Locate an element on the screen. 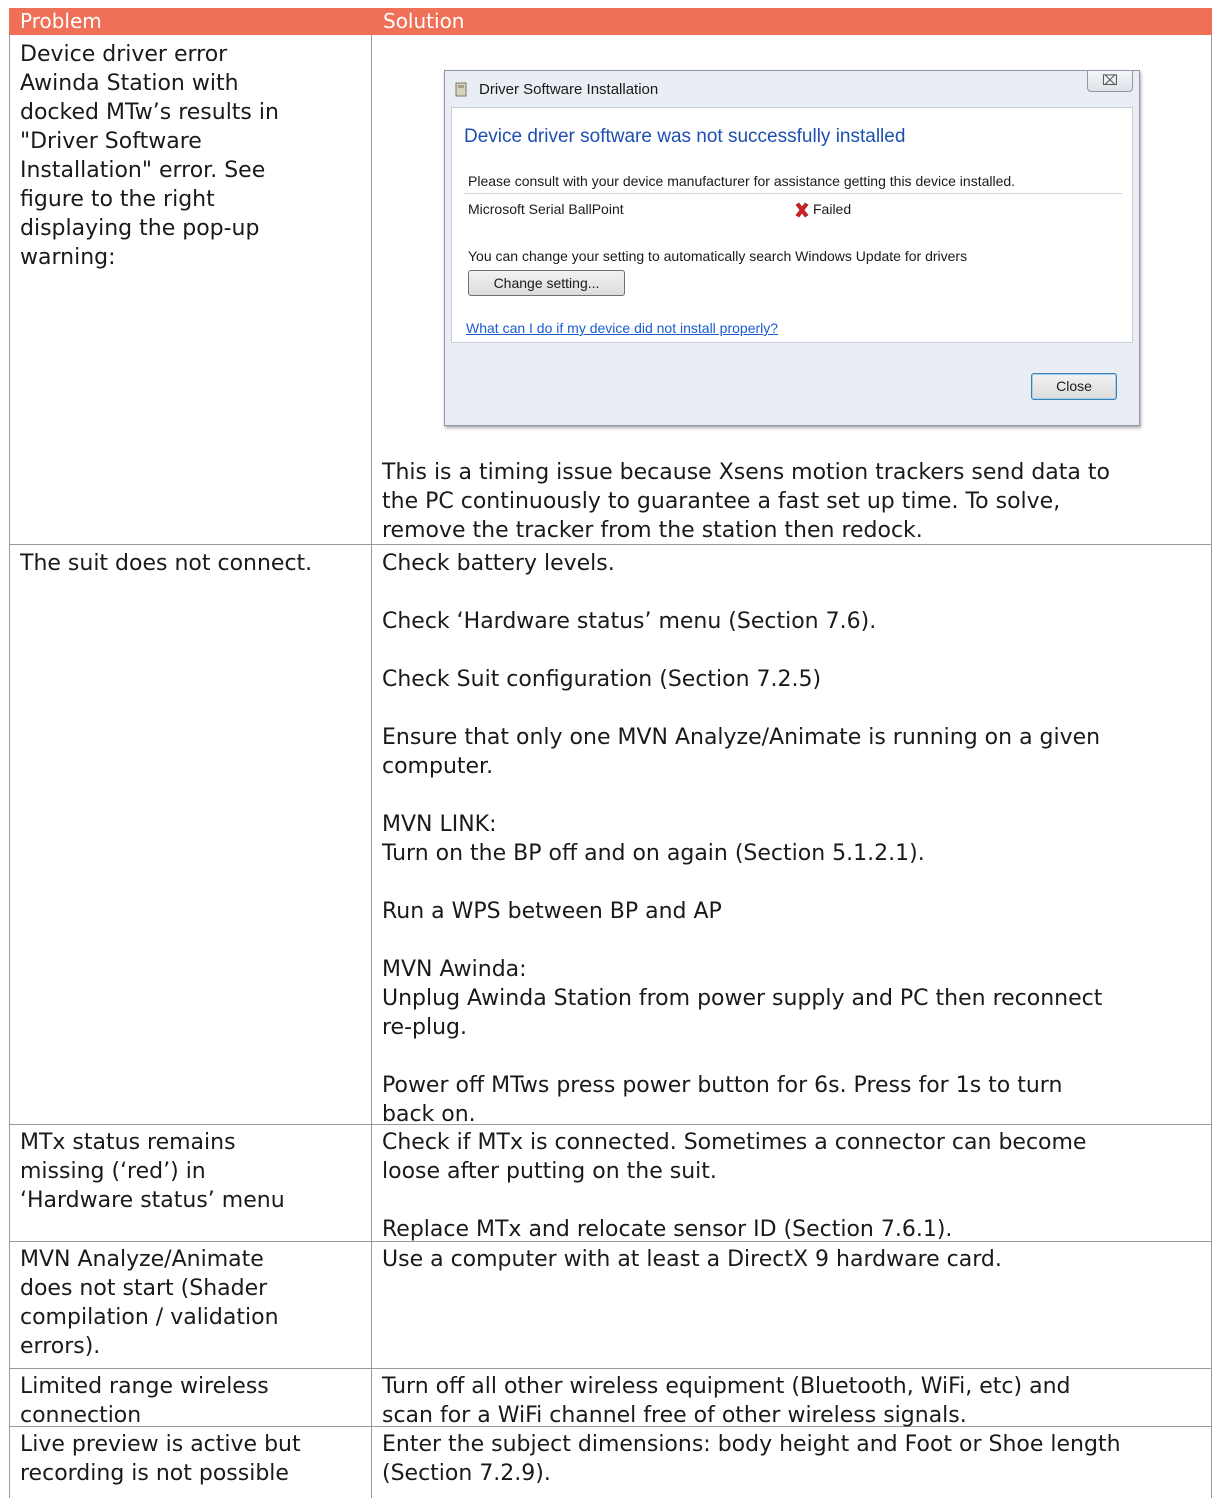 The width and height of the screenshot is (1212, 1506). close-icon: ⌧ is located at coordinates (1110, 81).